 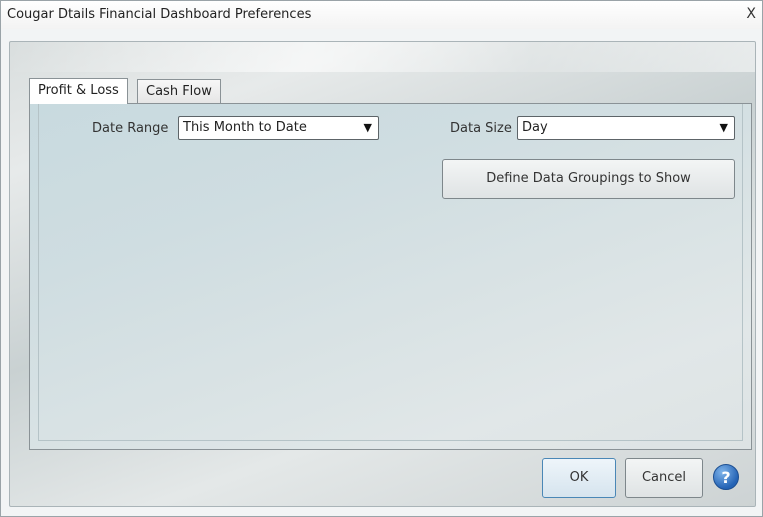 I want to click on date-range-label: Date Range, so click(x=130, y=128).